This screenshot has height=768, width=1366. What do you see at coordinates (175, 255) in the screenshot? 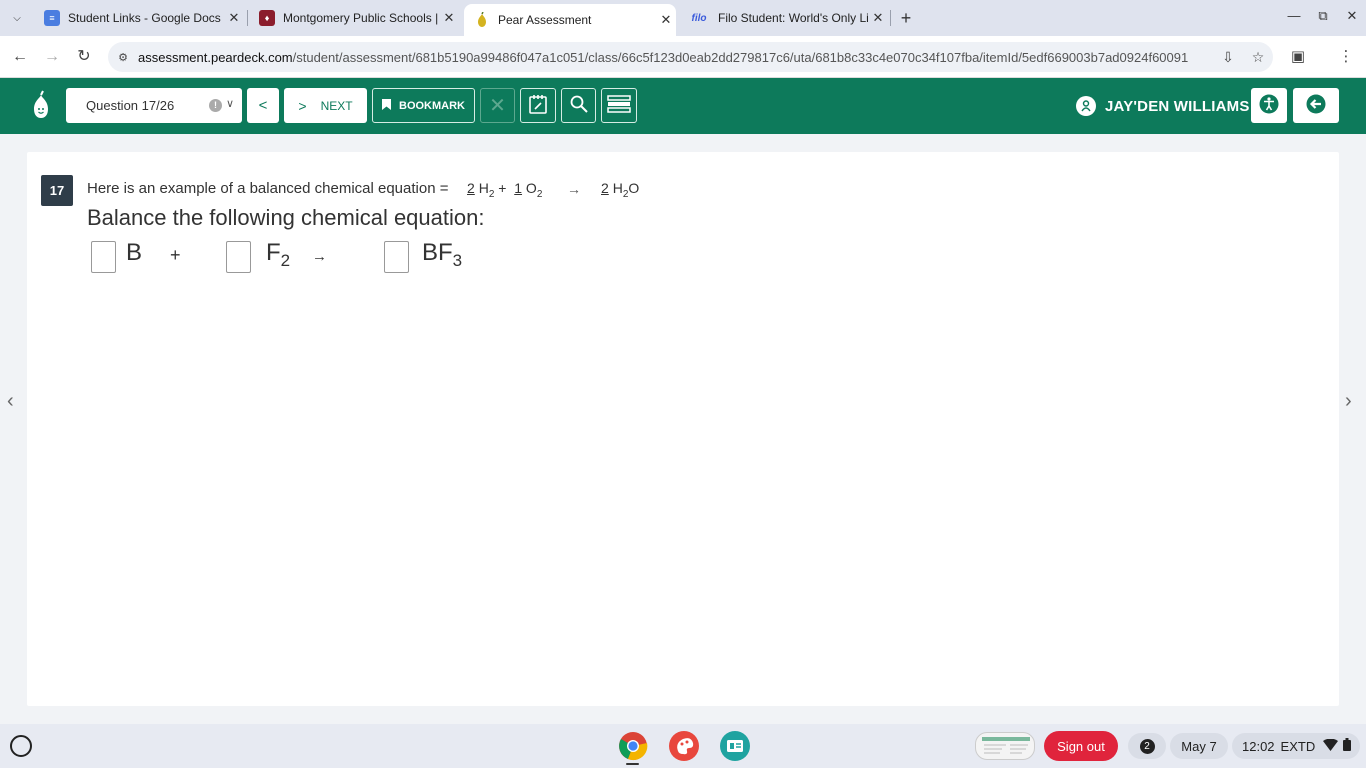
I see `plus-sign: +` at bounding box center [175, 255].